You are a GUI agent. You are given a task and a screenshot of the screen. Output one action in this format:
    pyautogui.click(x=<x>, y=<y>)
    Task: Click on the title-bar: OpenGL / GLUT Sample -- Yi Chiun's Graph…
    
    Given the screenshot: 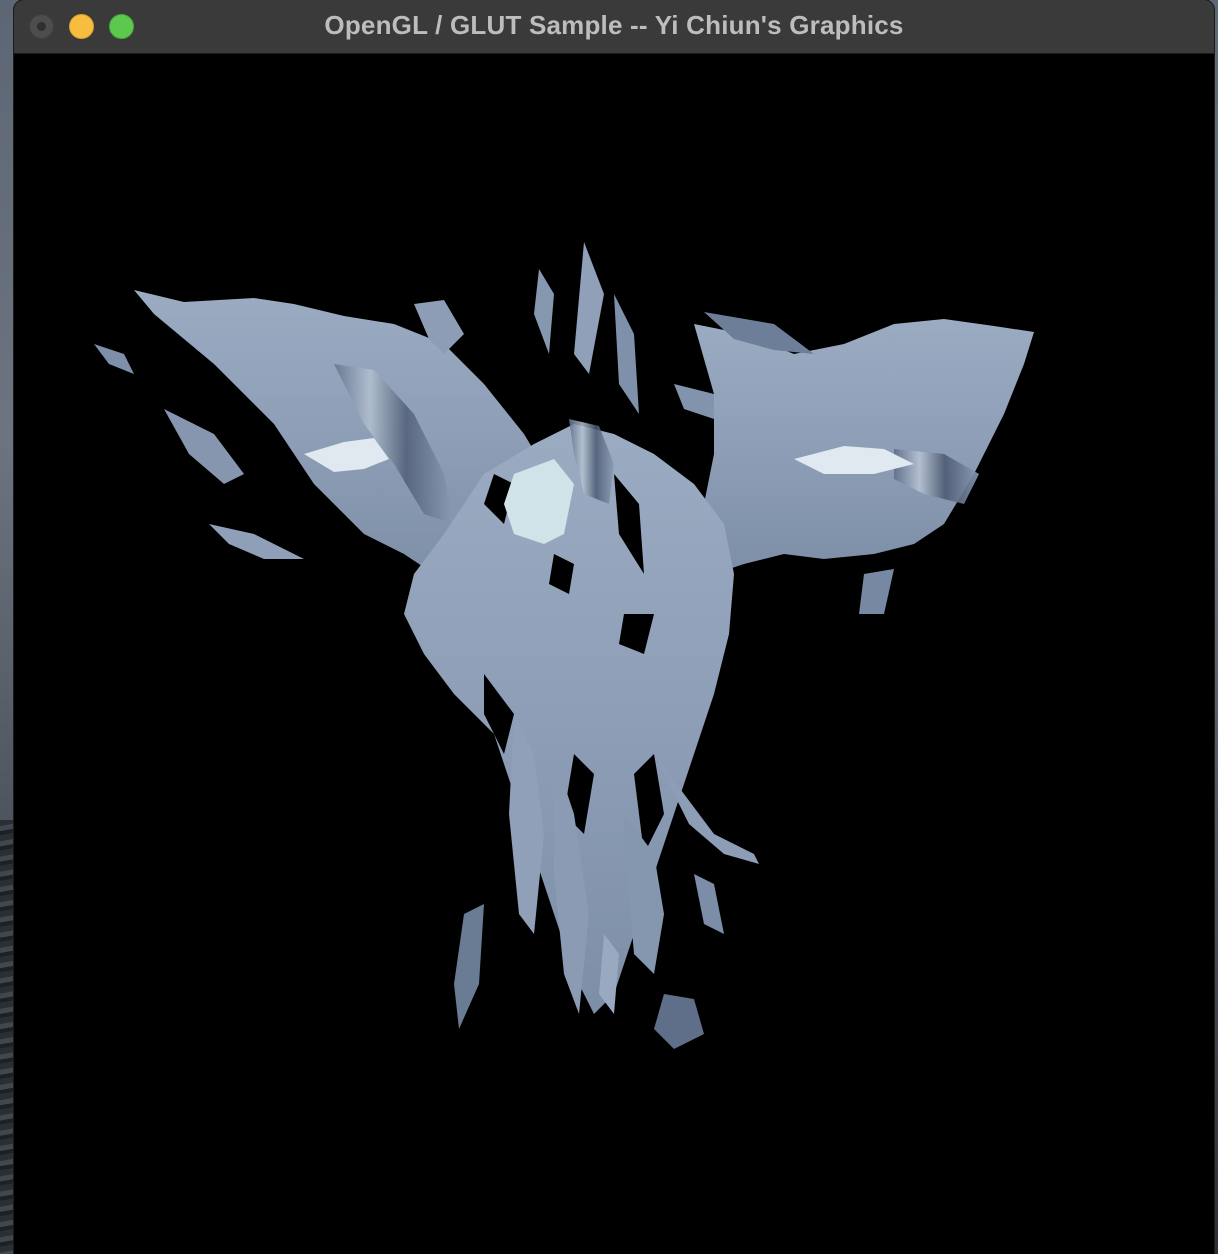 What is the action you would take?
    pyautogui.click(x=614, y=27)
    